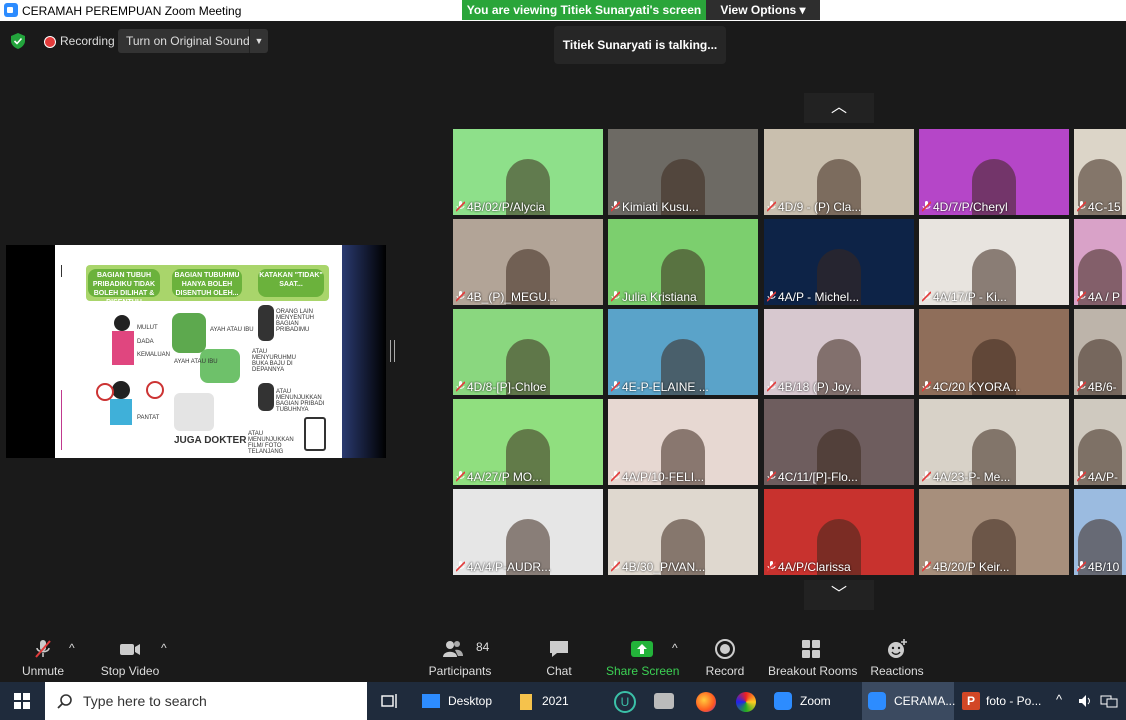 The image size is (1126, 720). I want to click on unmute-label: Unmute, so click(43, 671).